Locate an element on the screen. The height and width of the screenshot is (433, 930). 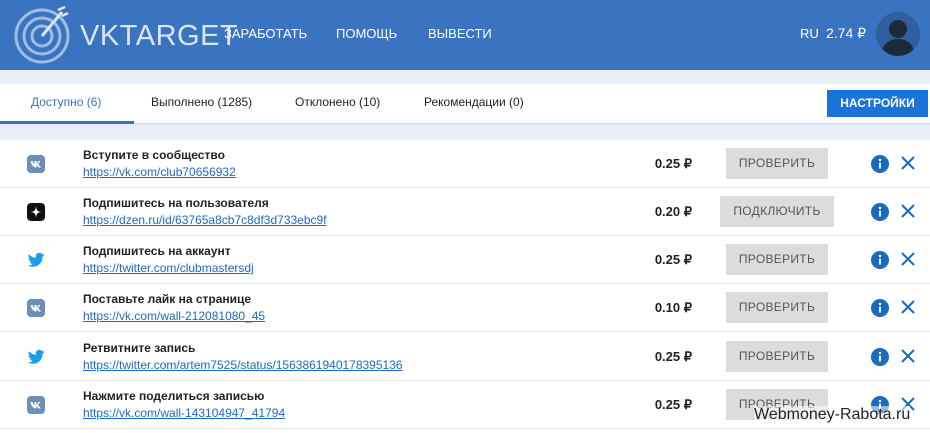
dzen-icon is located at coordinates (36, 212).